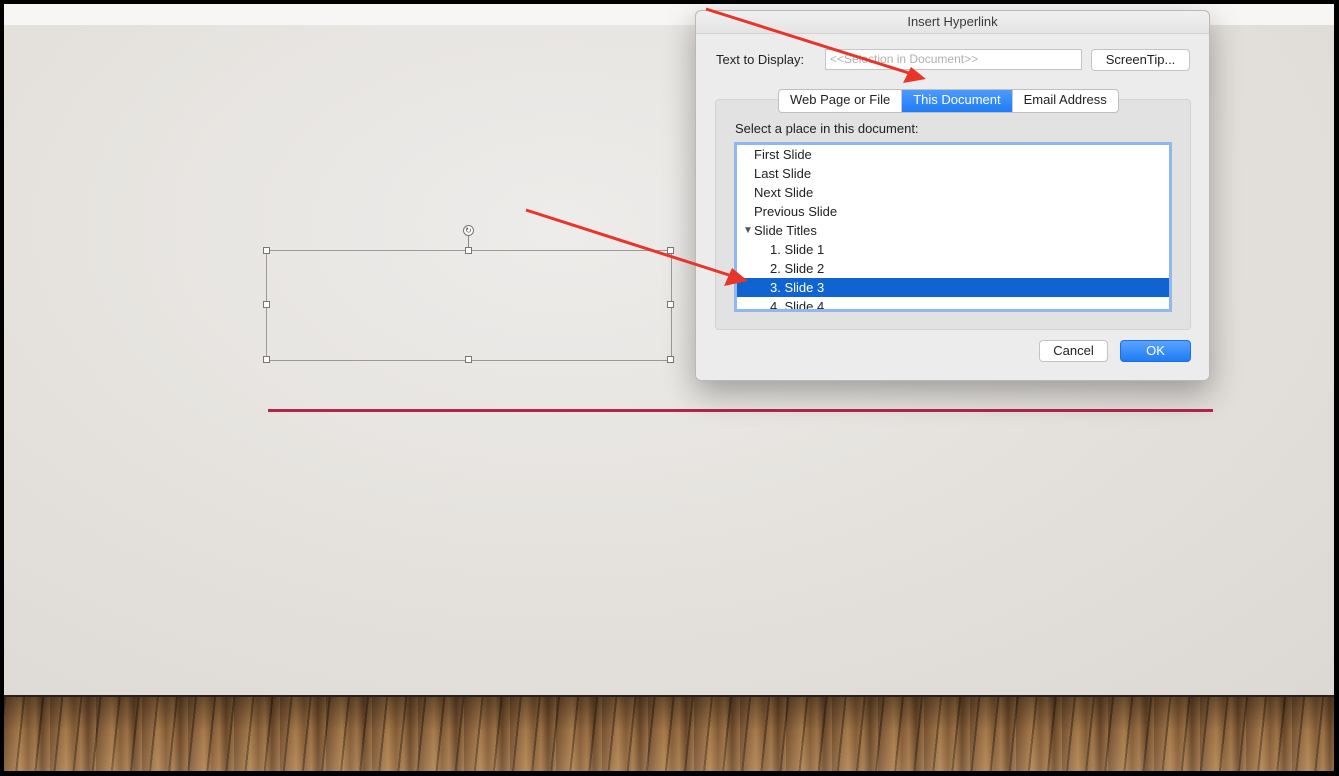 This screenshot has height=776, width=1339. What do you see at coordinates (841, 101) in the screenshot?
I see `tab-web-page-or-file: Web Page or File` at bounding box center [841, 101].